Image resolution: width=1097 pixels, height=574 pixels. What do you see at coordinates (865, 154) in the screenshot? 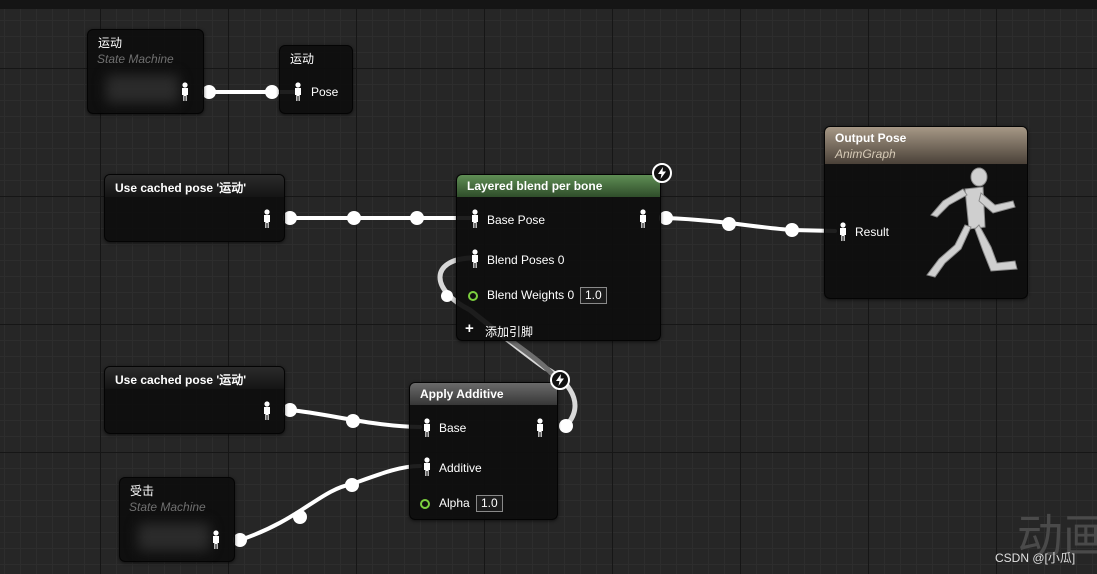
I see `node-subtitle: AnimGraph` at bounding box center [865, 154].